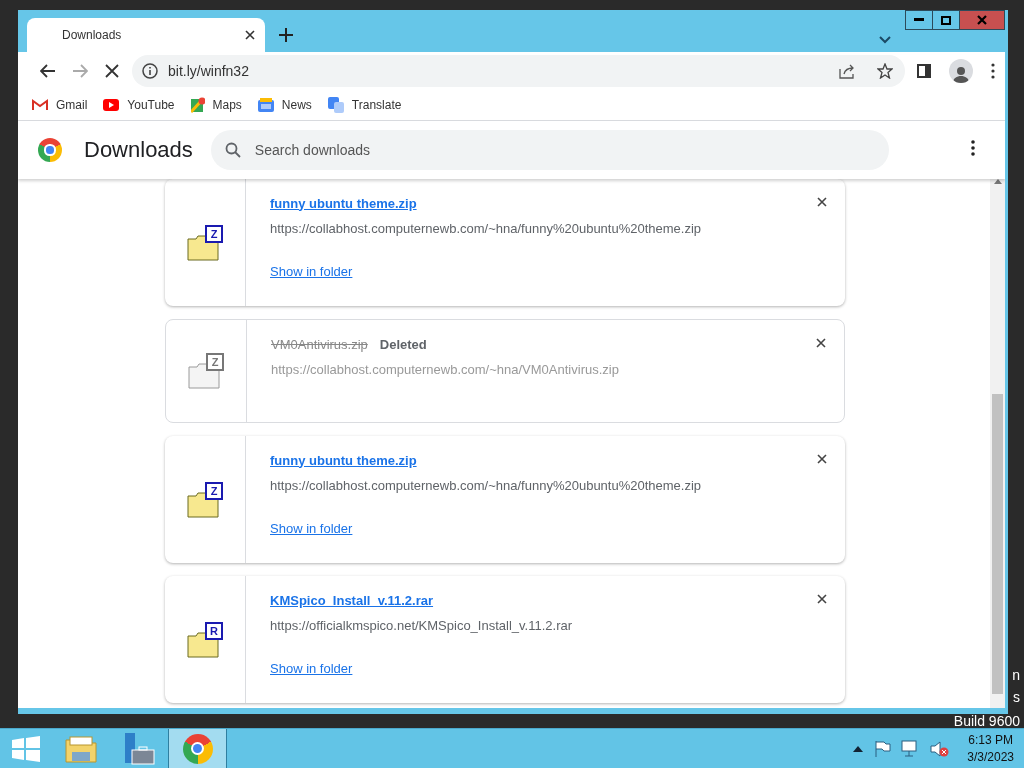 Image resolution: width=1024 pixels, height=768 pixels. Describe the element at coordinates (265, 105) in the screenshot. I see `newspaper-icon` at that location.